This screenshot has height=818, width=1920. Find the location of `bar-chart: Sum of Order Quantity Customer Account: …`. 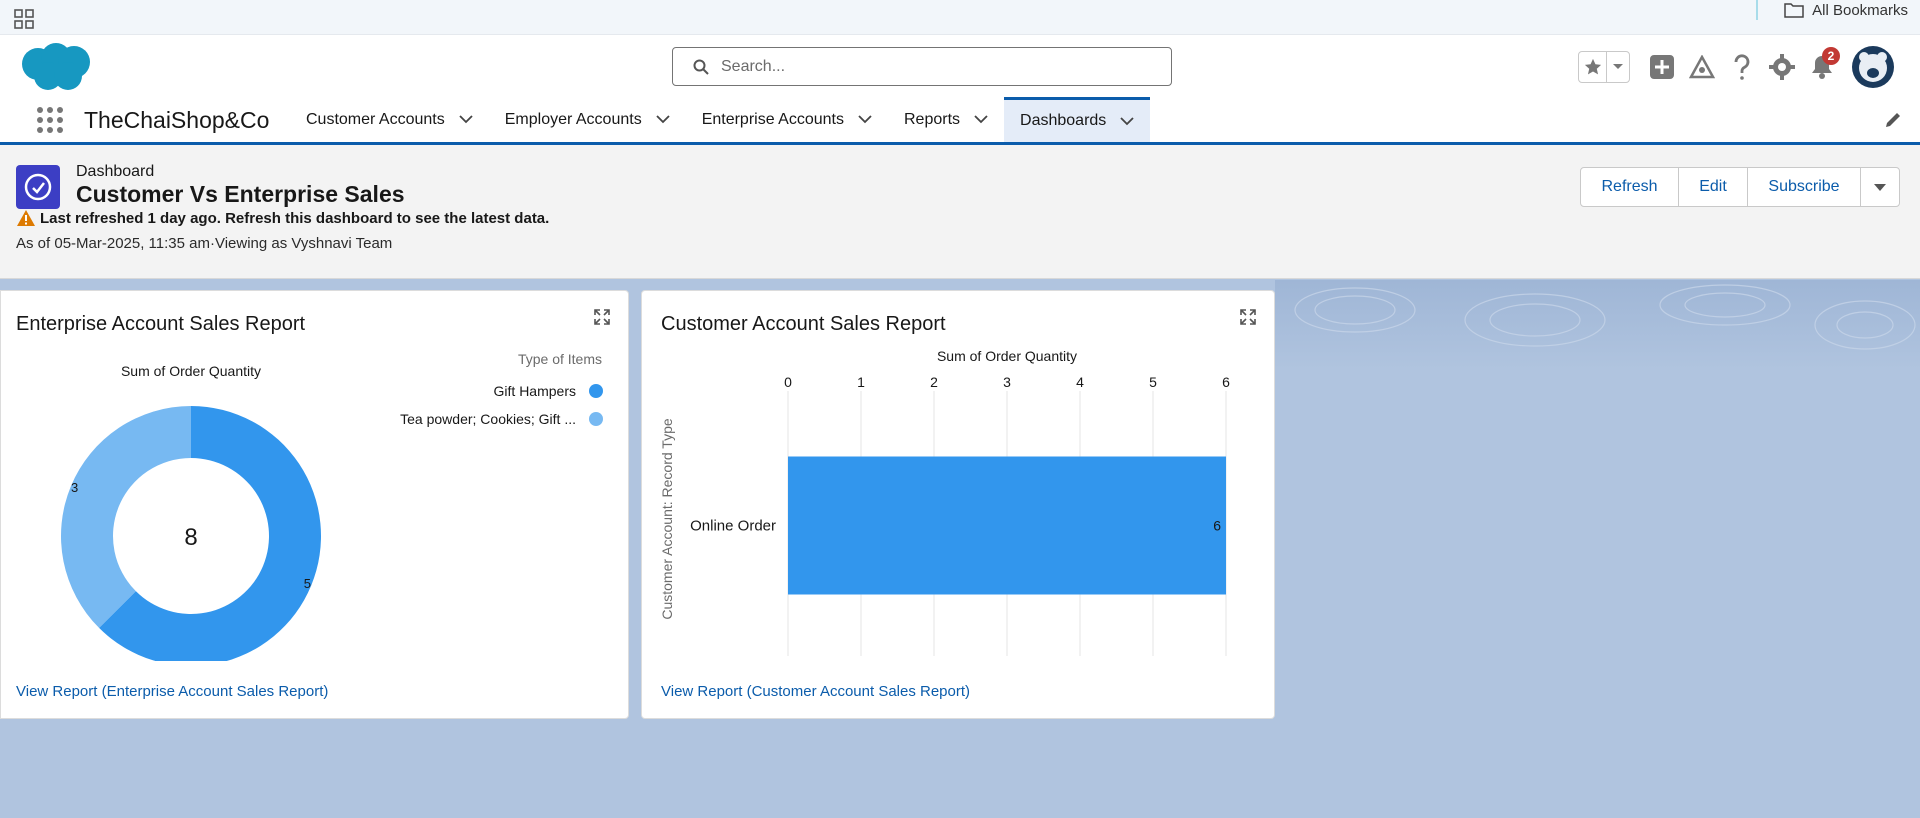

bar-chart: Sum of Order Quantity Customer Account: … is located at coordinates (944, 502).